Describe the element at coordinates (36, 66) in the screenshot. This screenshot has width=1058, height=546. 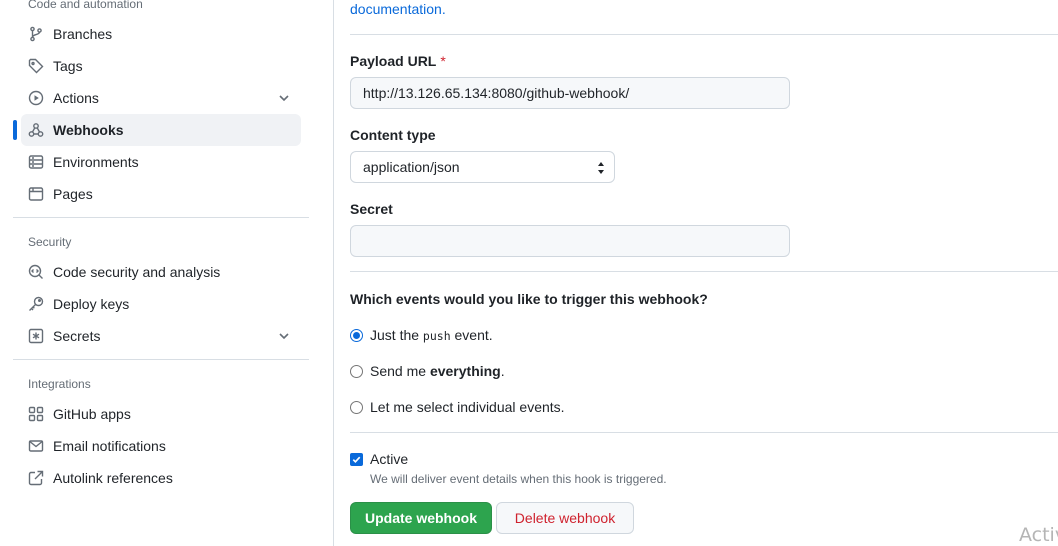
I see `tag-icon` at that location.